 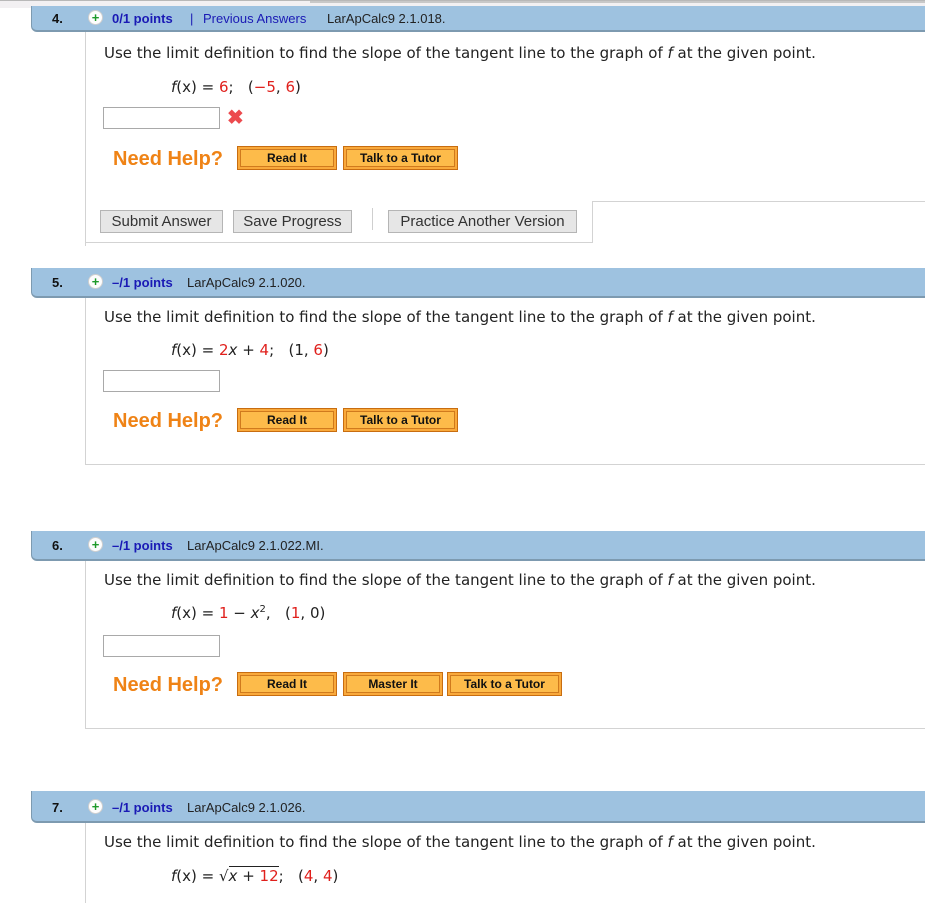 I want to click on question-header: 6. + –/1 points LarApCalc9 2.1.022.MI., so click(x=478, y=546).